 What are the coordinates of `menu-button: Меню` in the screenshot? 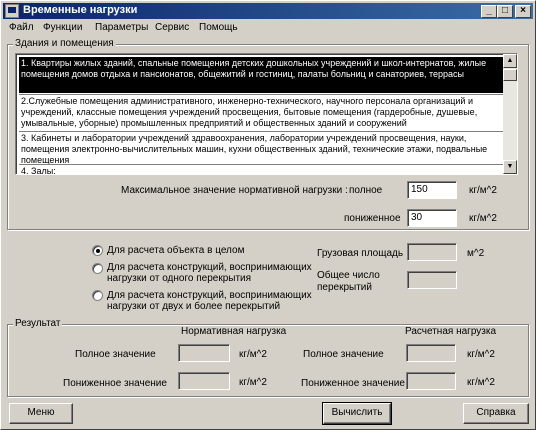 It's located at (41, 413).